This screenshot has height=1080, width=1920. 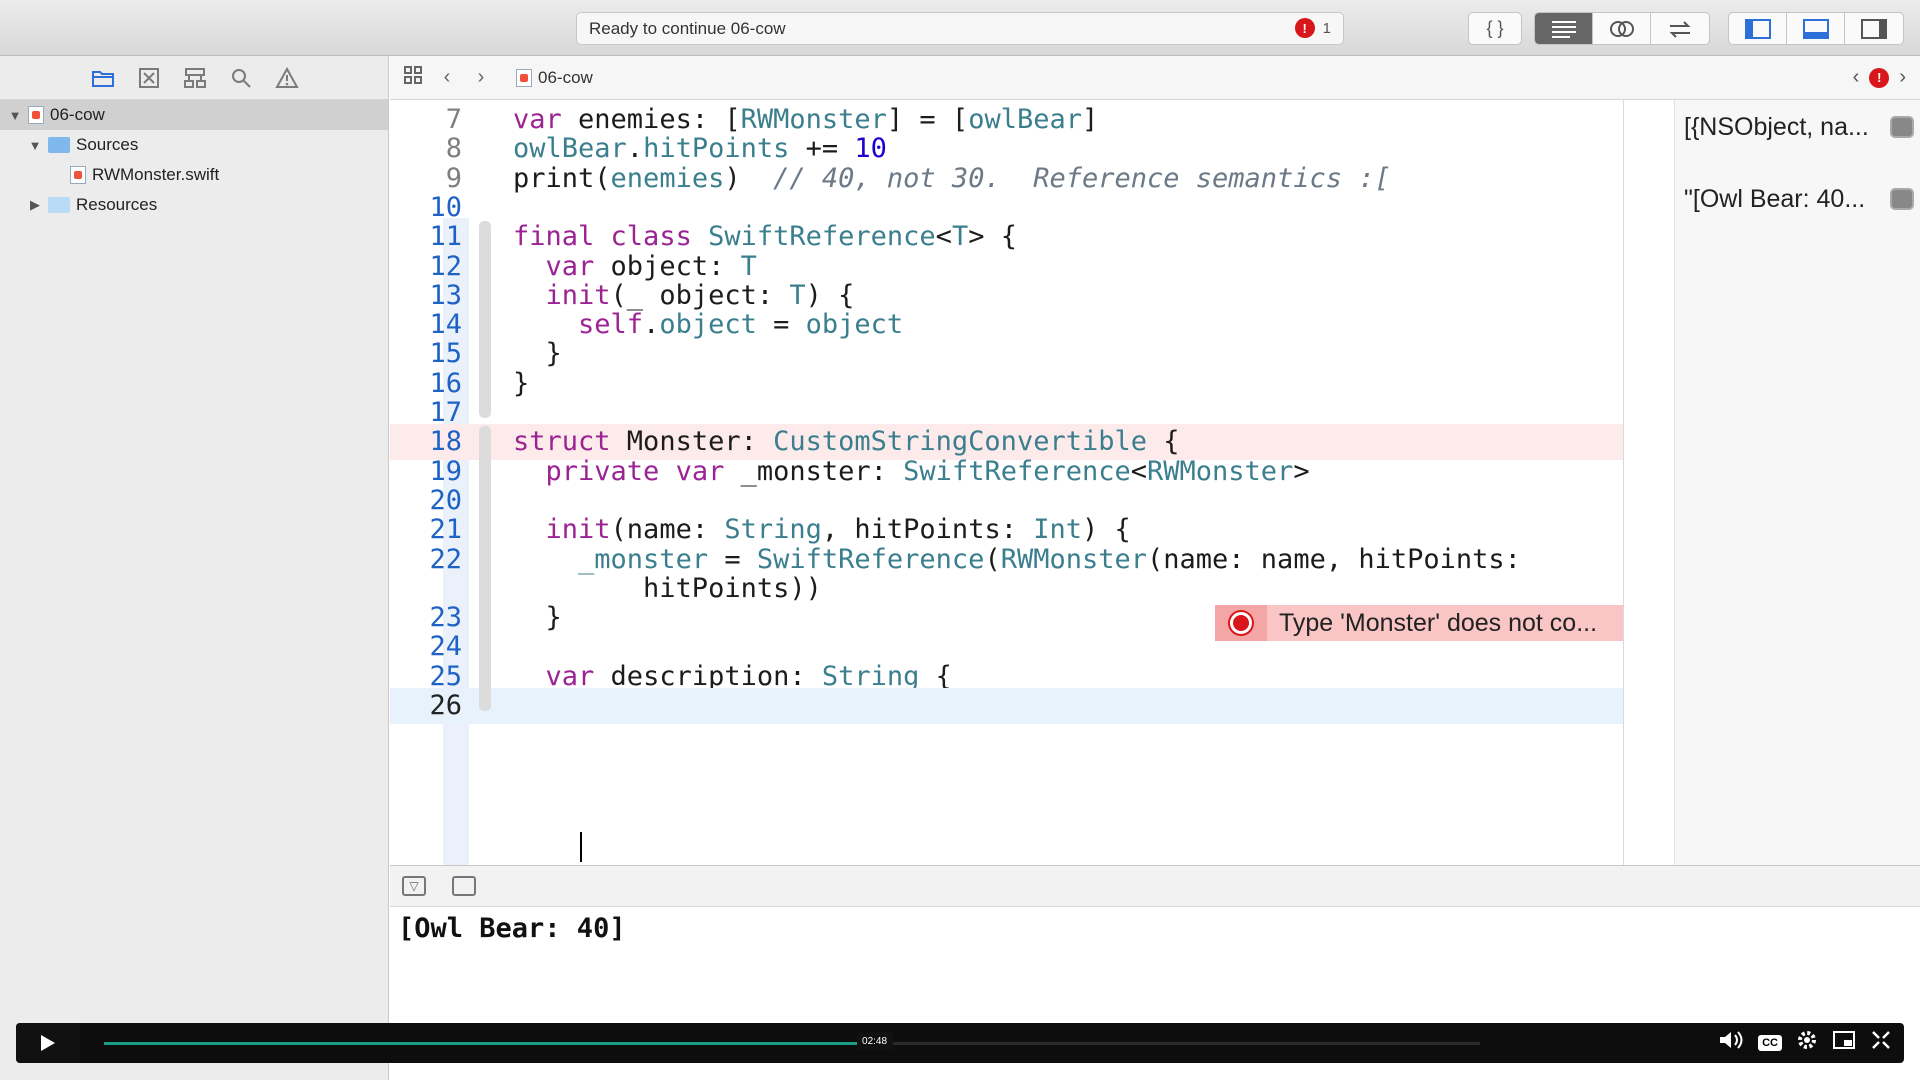 I want to click on settings-gear-icon, so click(x=1807, y=1043).